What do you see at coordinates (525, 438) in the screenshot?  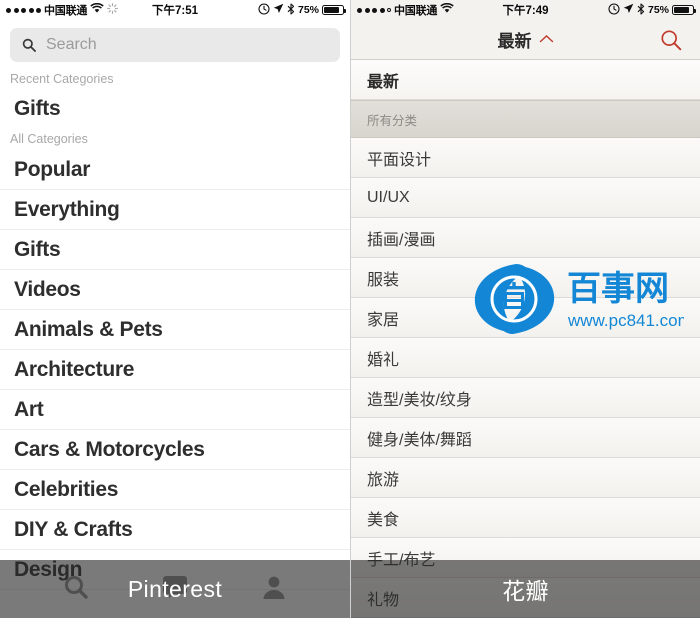 I see `list-item: 健身/美体/舞蹈` at bounding box center [525, 438].